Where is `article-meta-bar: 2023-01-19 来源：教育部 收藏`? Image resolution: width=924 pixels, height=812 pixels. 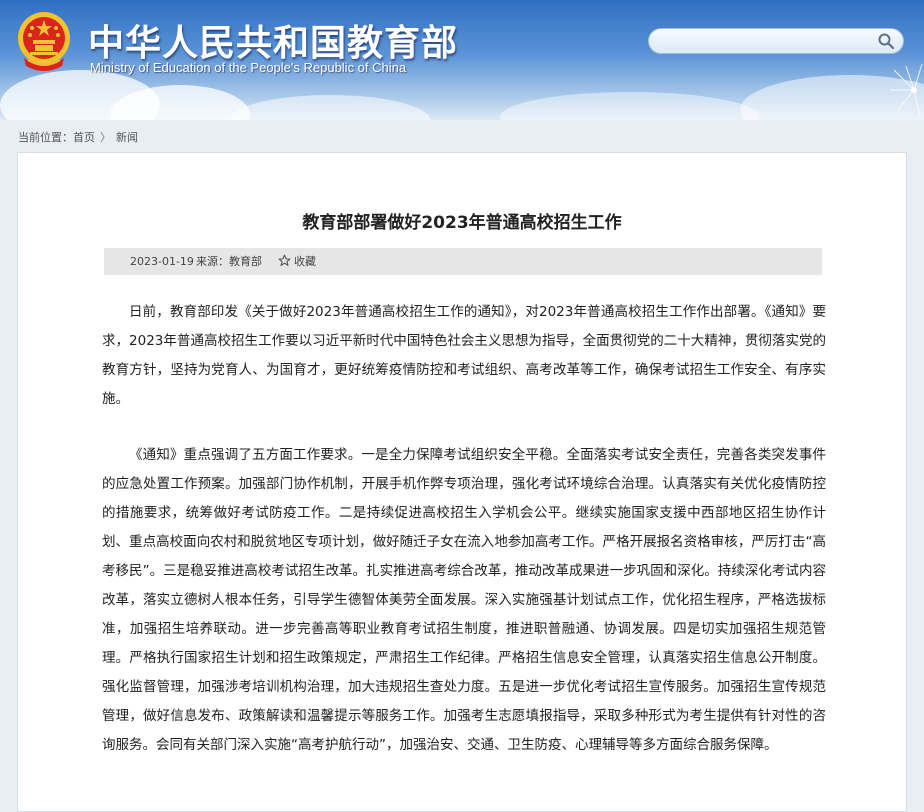
article-meta-bar: 2023-01-19 来源：教育部 收藏 is located at coordinates (463, 261).